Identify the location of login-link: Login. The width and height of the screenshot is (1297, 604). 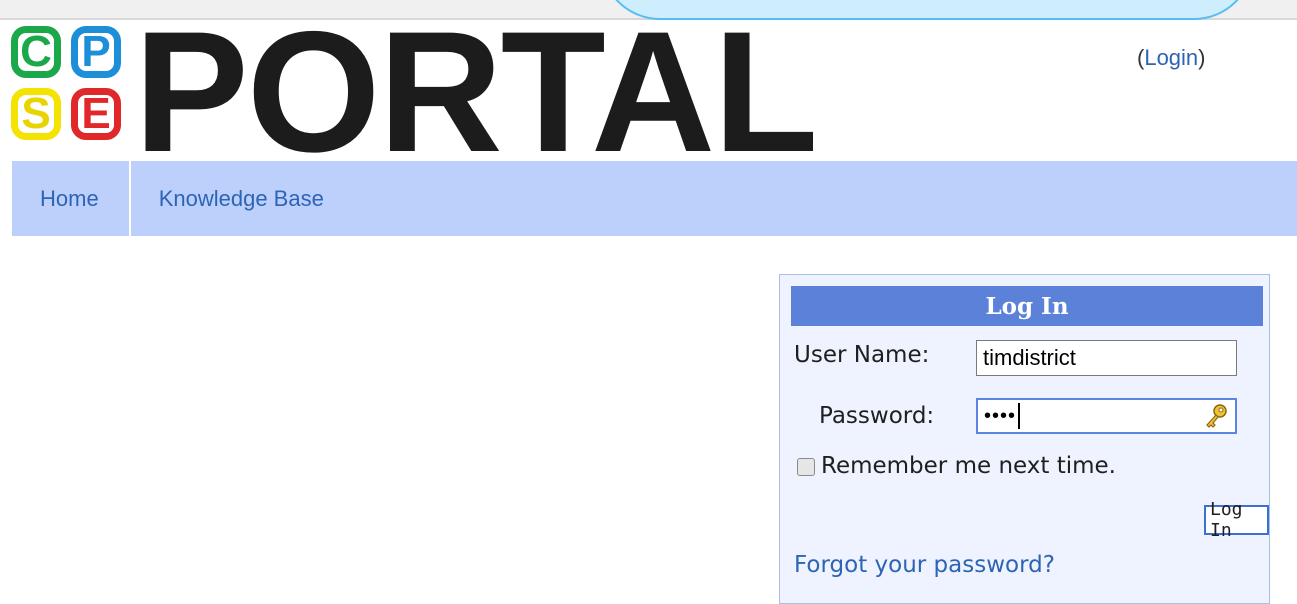
(1171, 57).